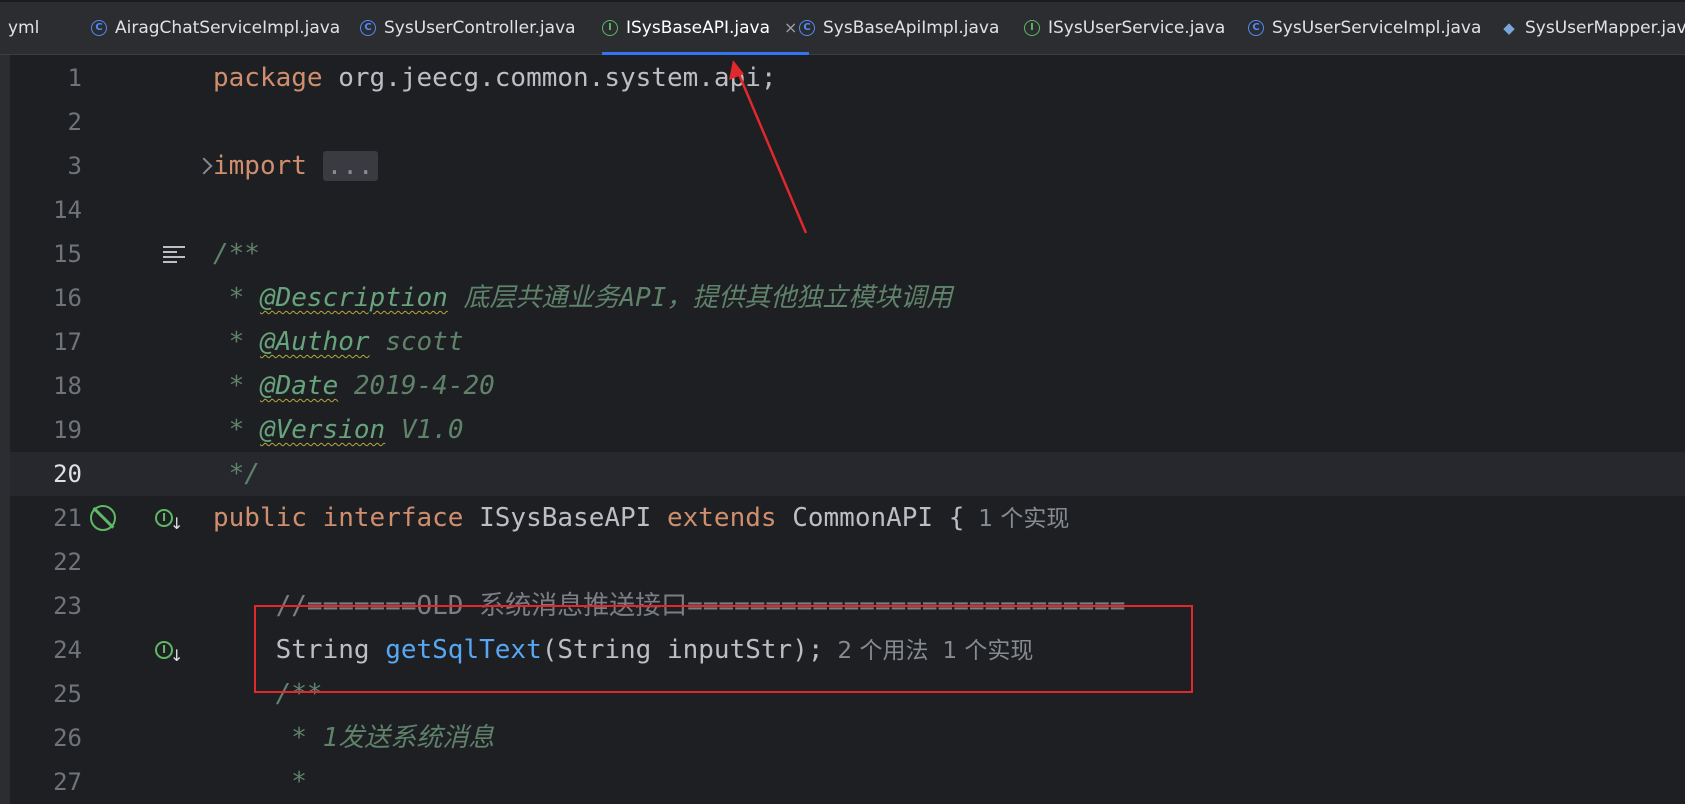 This screenshot has height=804, width=1685. I want to click on code-line: 1 package org.jeecg.common.system.api;, so click(847, 78).